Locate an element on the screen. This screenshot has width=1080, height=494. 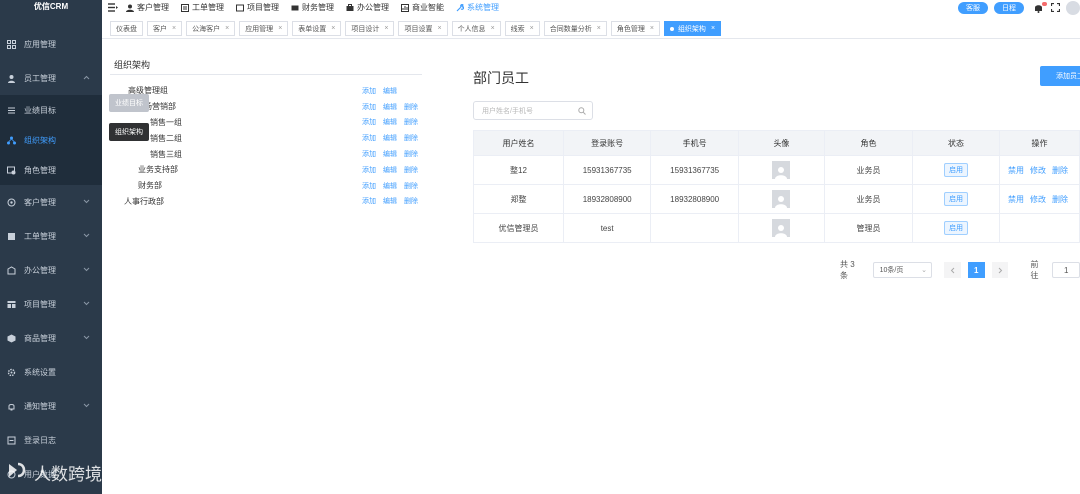
next-page-button is located at coordinates (1000, 270).